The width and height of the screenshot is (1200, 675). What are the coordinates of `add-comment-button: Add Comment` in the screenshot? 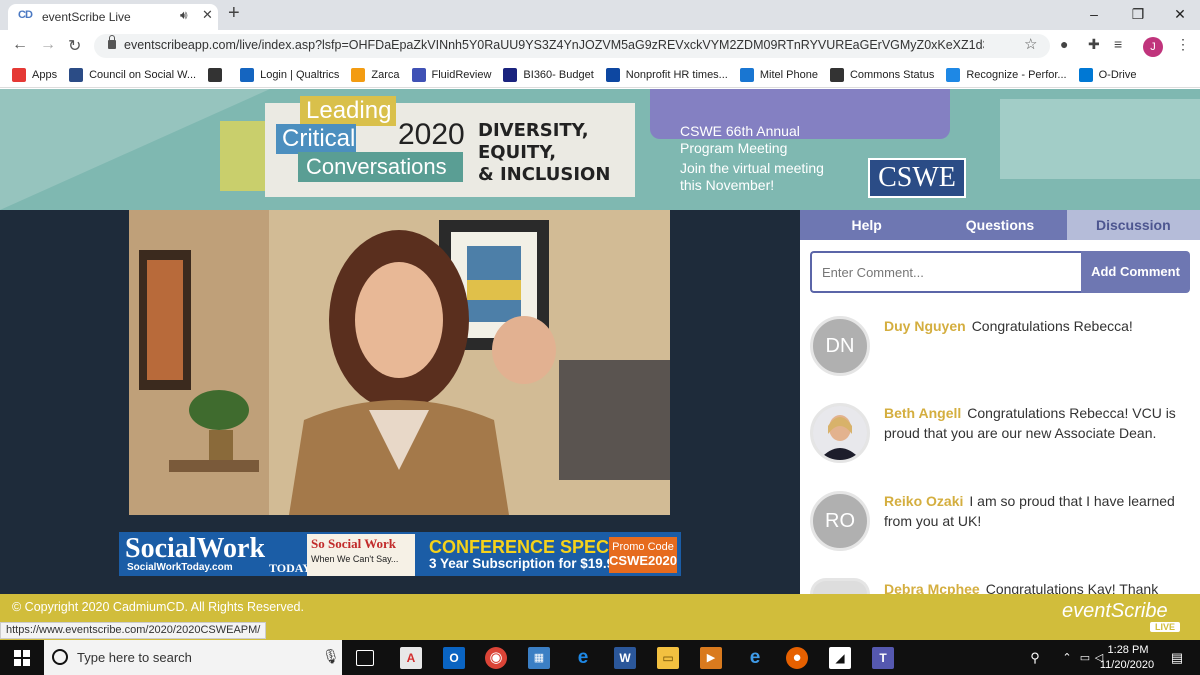 It's located at (1135, 272).